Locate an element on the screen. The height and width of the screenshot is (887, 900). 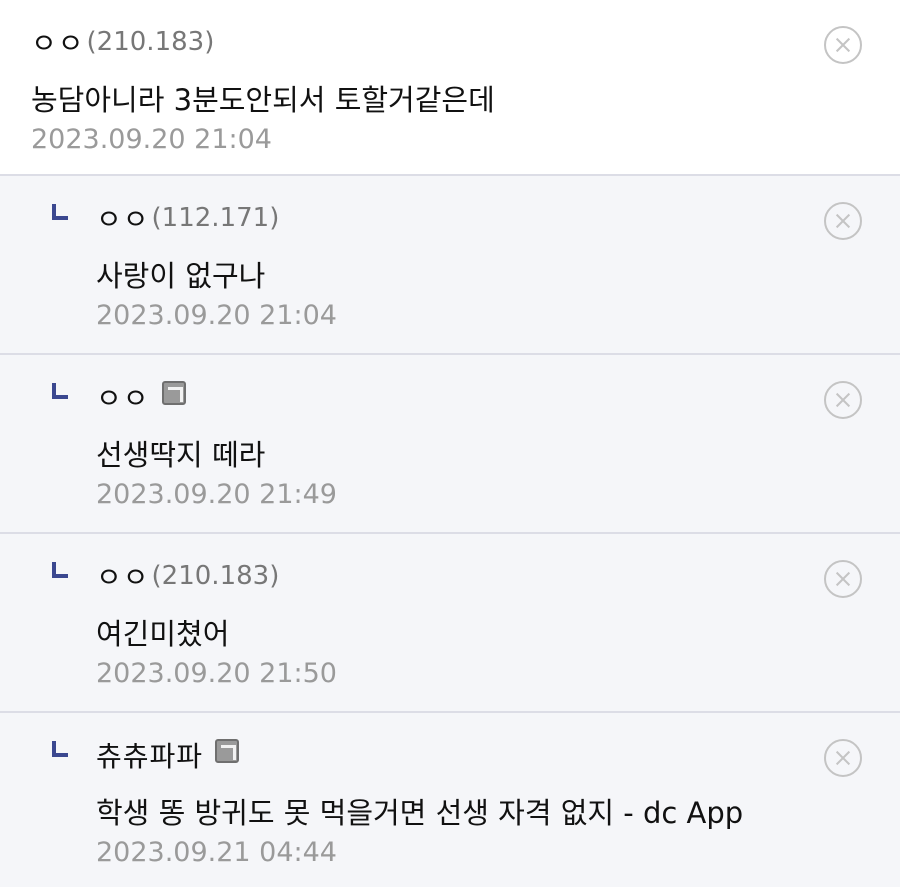
comment-date: 2023.09.20 21:49 is located at coordinates (216, 494).